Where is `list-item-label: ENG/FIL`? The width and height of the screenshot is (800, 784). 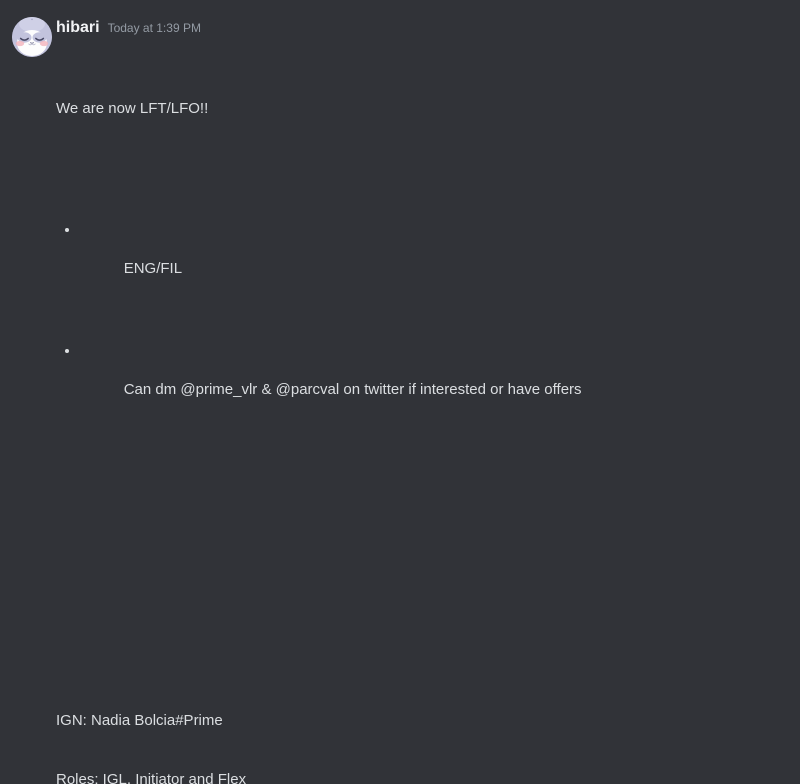 list-item-label: ENG/FIL is located at coordinates (153, 268).